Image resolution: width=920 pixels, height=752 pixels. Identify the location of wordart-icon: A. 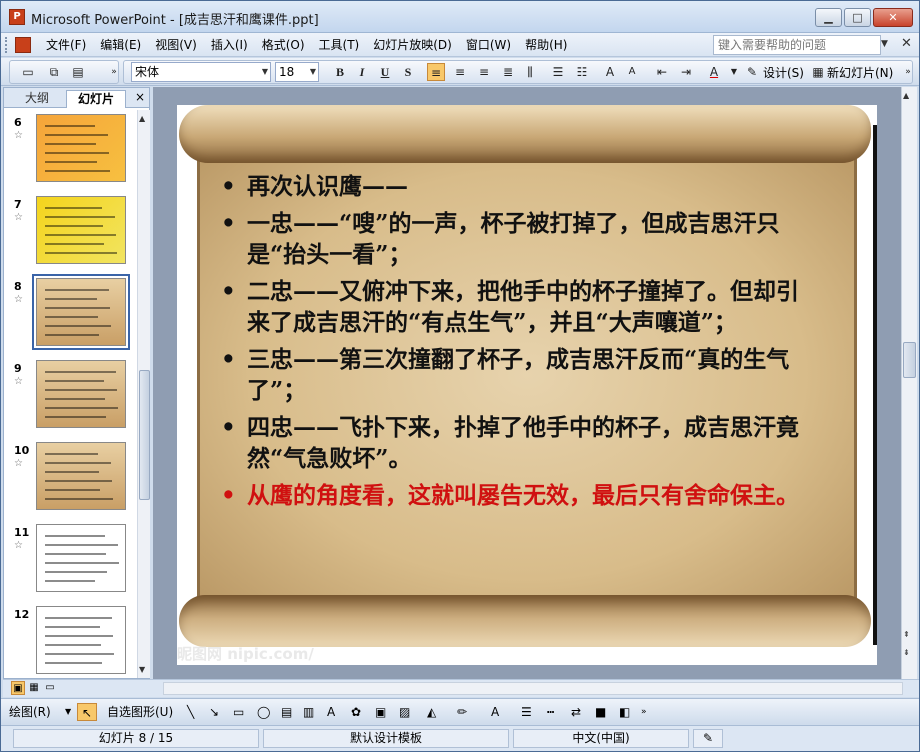
(331, 712).